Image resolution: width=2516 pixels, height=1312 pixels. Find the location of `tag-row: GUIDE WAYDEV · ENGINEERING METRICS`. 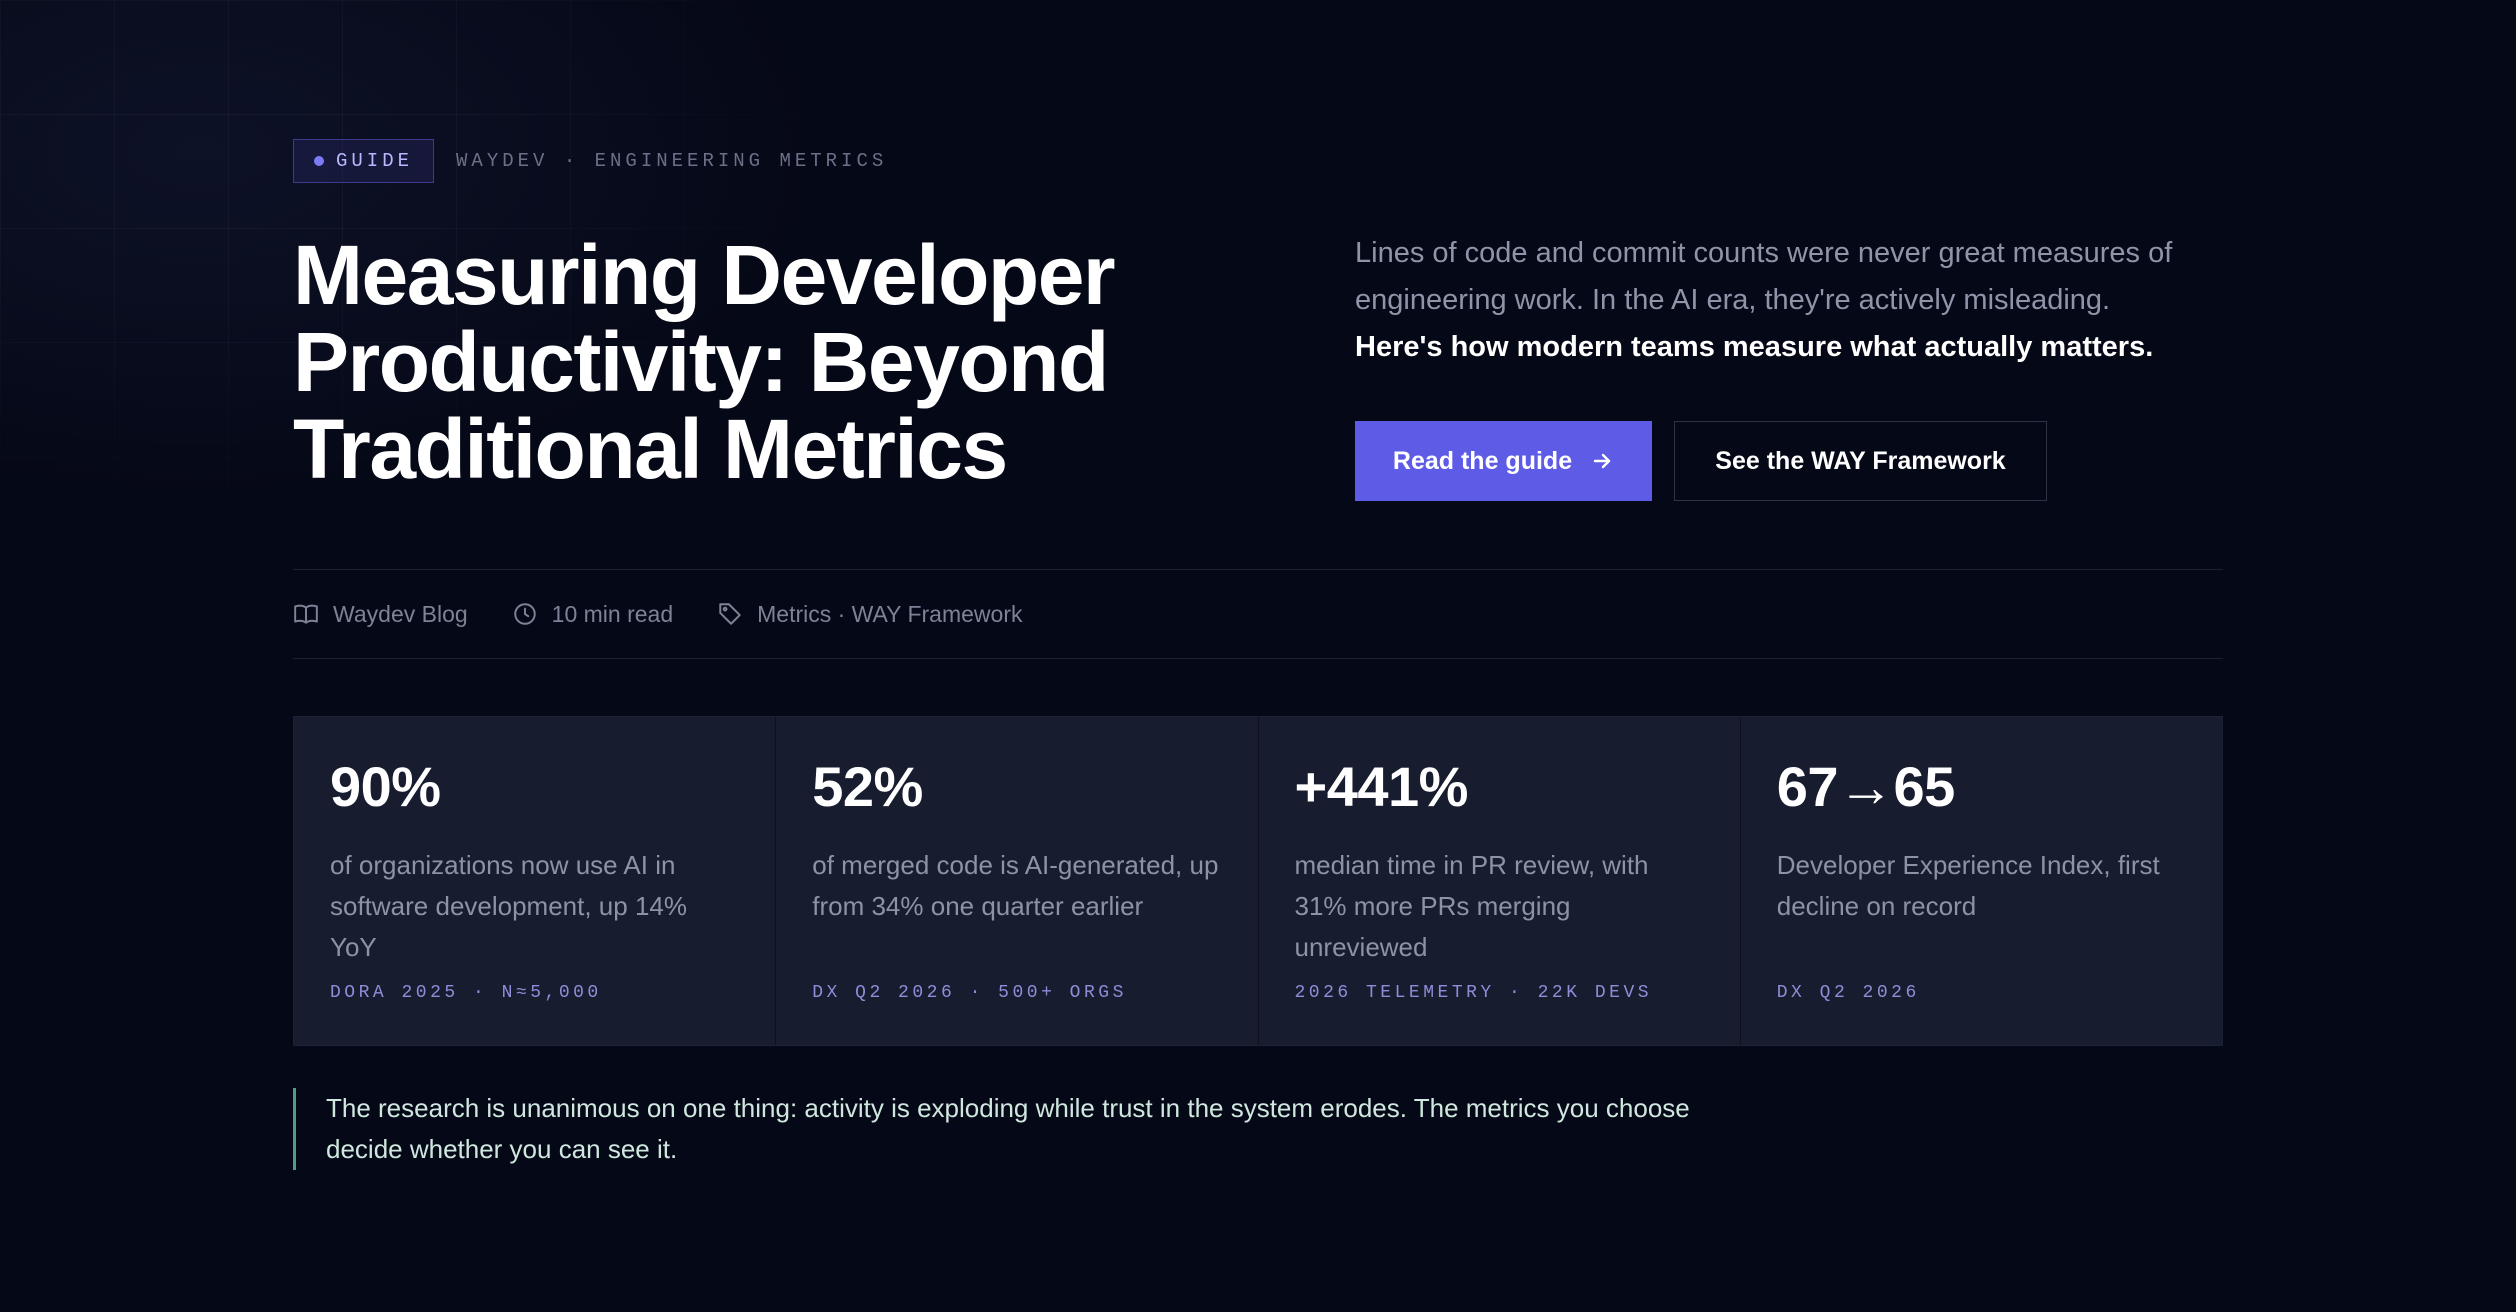

tag-row: GUIDE WAYDEV · ENGINEERING METRICS is located at coordinates (590, 161).